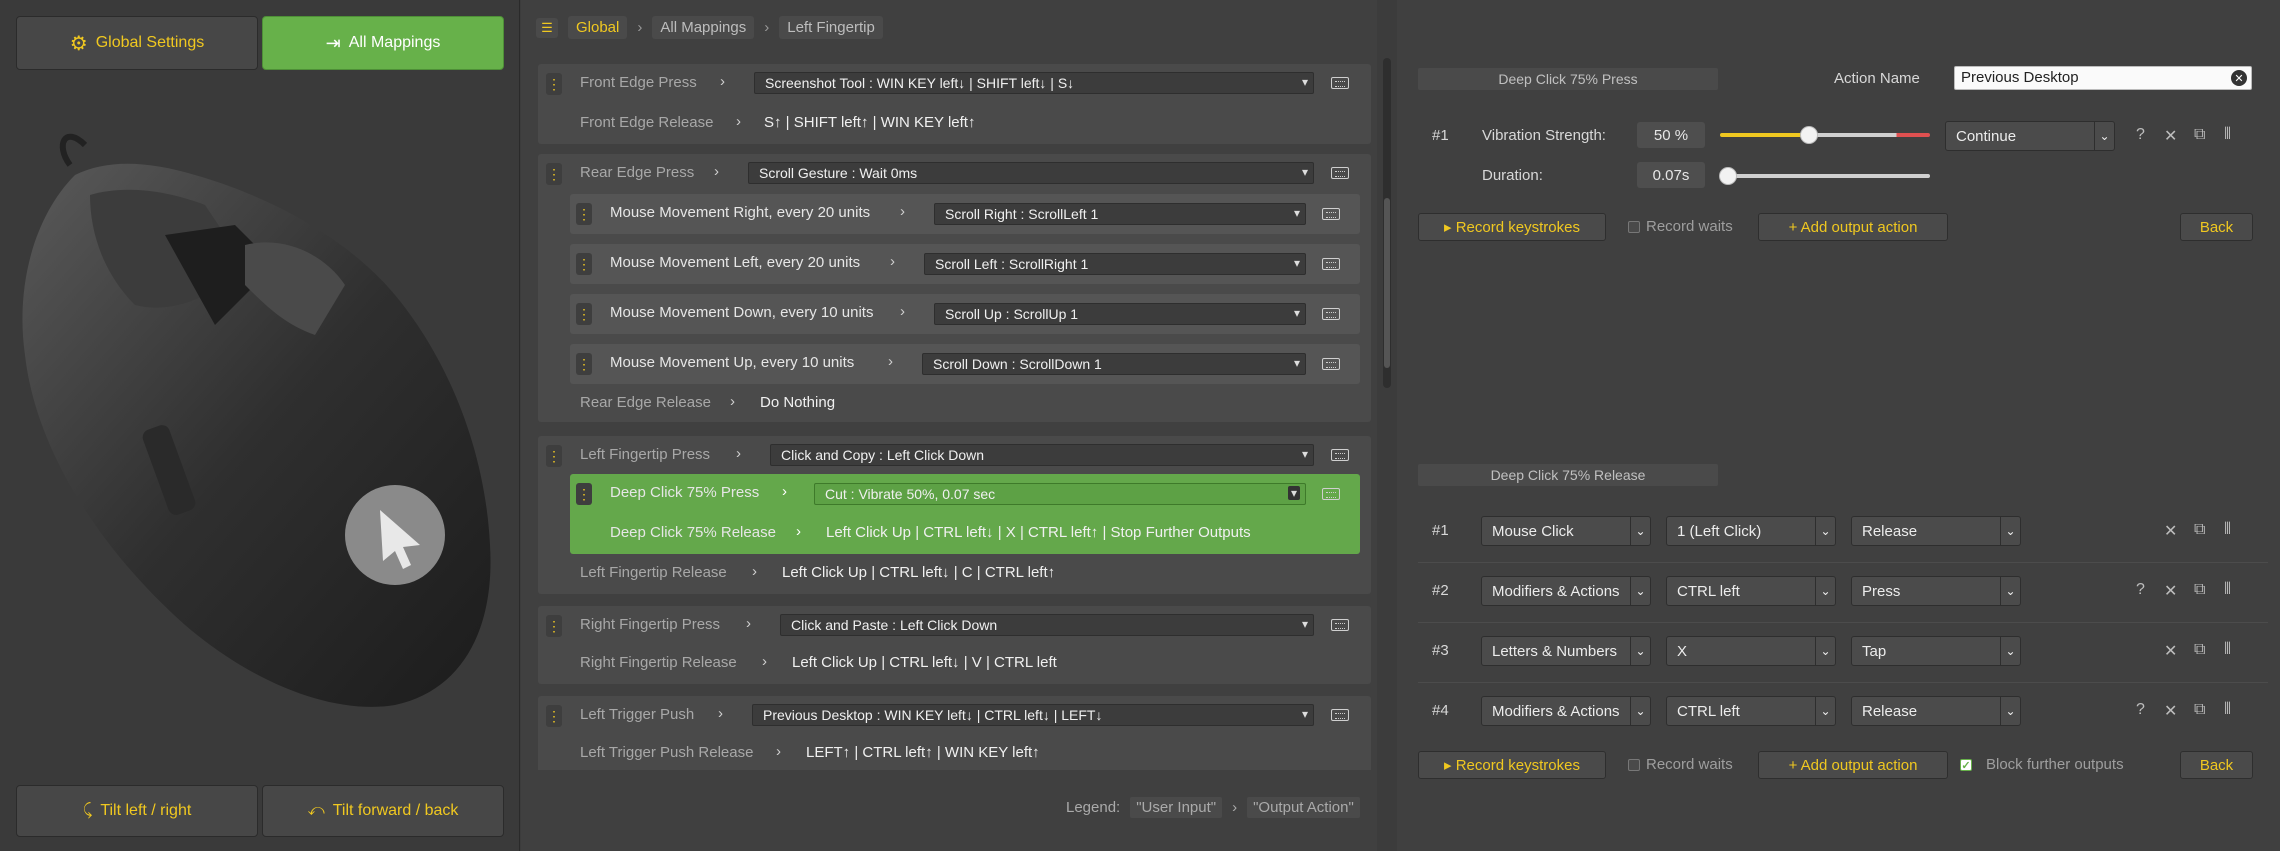 The image size is (2280, 851). I want to click on deep-click-press-dropdown: Cut : Vibrate 50%, 0.07 sec ▾, so click(1060, 494).